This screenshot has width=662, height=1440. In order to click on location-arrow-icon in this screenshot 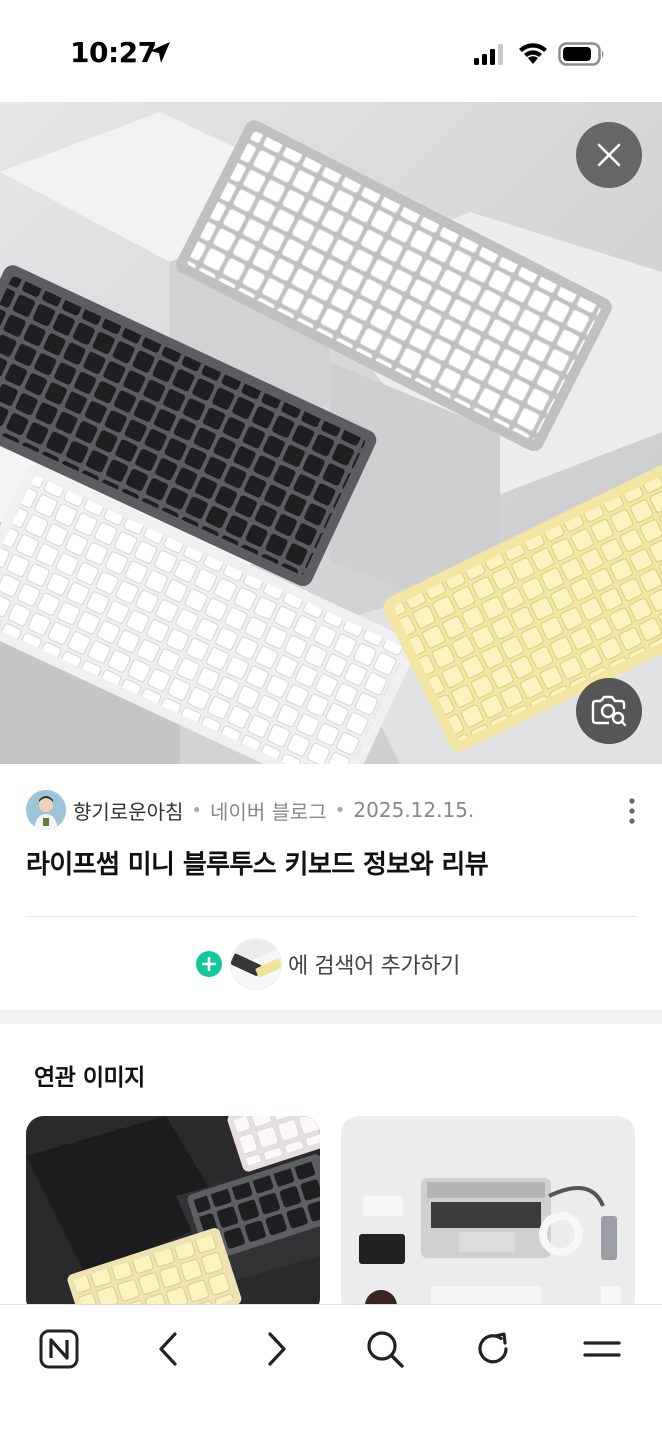, I will do `click(160, 52)`.